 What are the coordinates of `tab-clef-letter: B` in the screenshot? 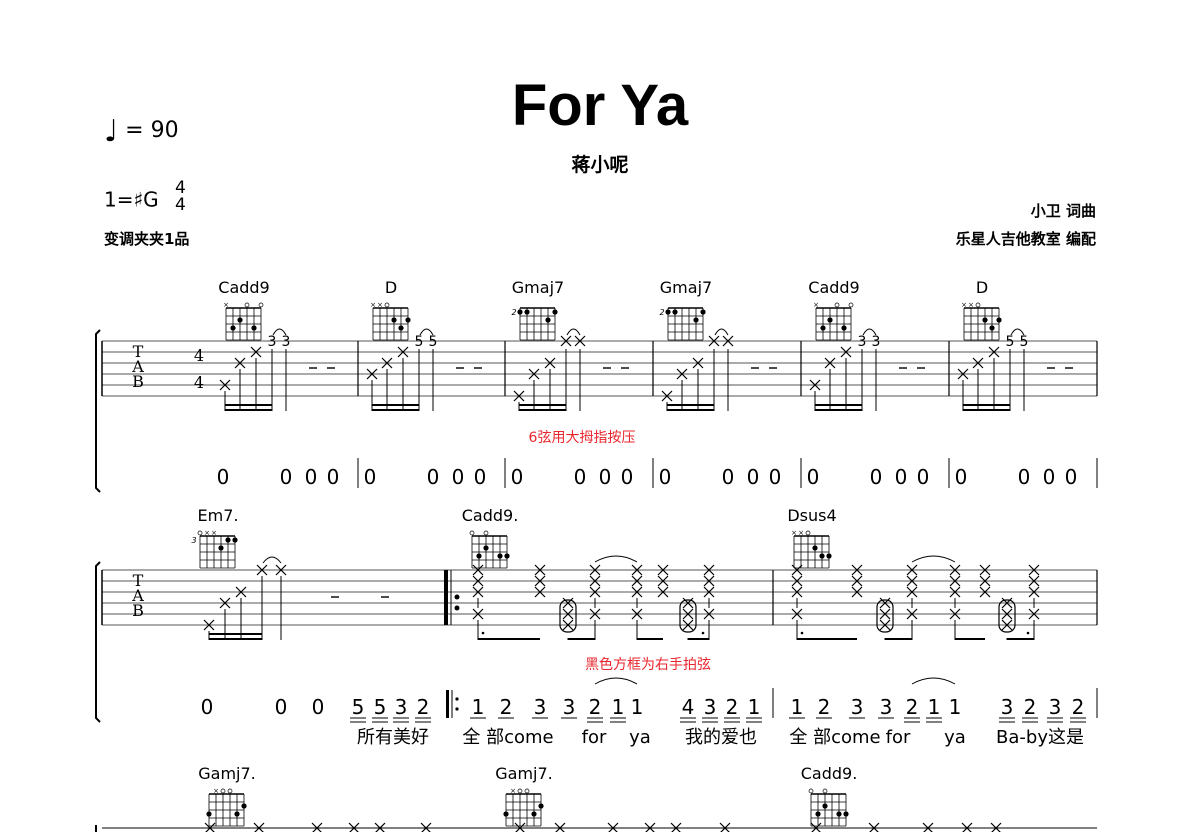 It's located at (138, 381).